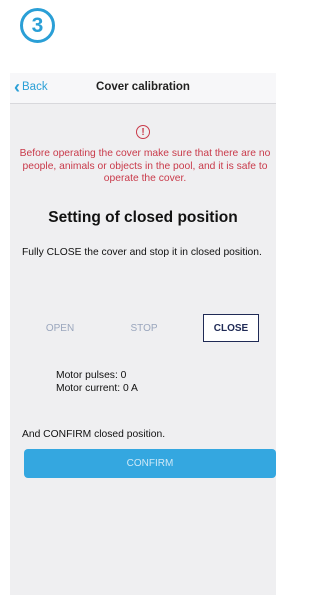 Image resolution: width=320 pixels, height=595 pixels. I want to click on page-title: Cover calibration, so click(143, 87).